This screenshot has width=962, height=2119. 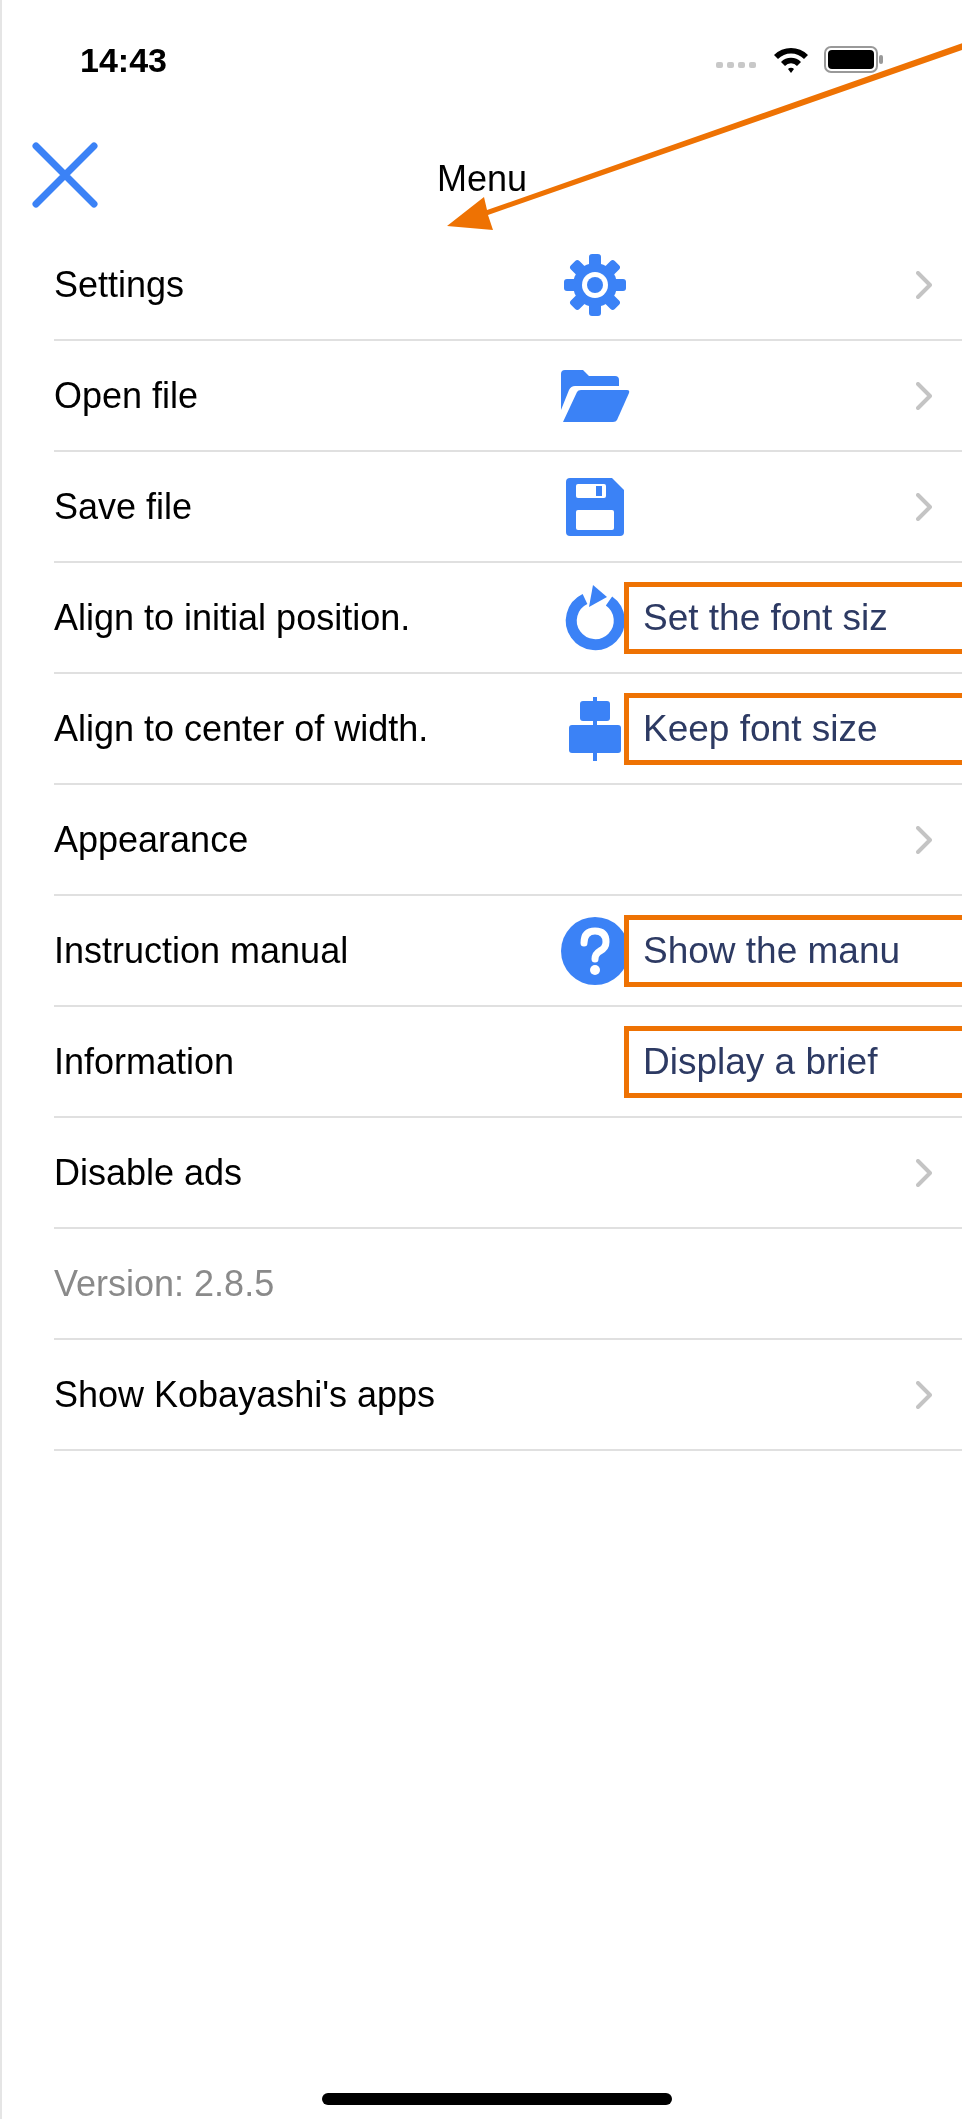 What do you see at coordinates (595, 728) in the screenshot?
I see `align-center-icon` at bounding box center [595, 728].